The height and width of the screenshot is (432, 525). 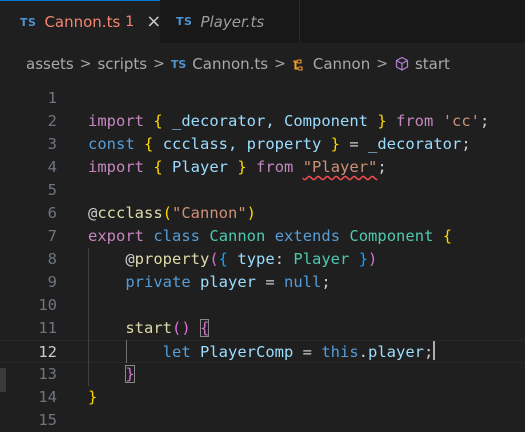 I want to click on code-line: 13 }, so click(x=262, y=374).